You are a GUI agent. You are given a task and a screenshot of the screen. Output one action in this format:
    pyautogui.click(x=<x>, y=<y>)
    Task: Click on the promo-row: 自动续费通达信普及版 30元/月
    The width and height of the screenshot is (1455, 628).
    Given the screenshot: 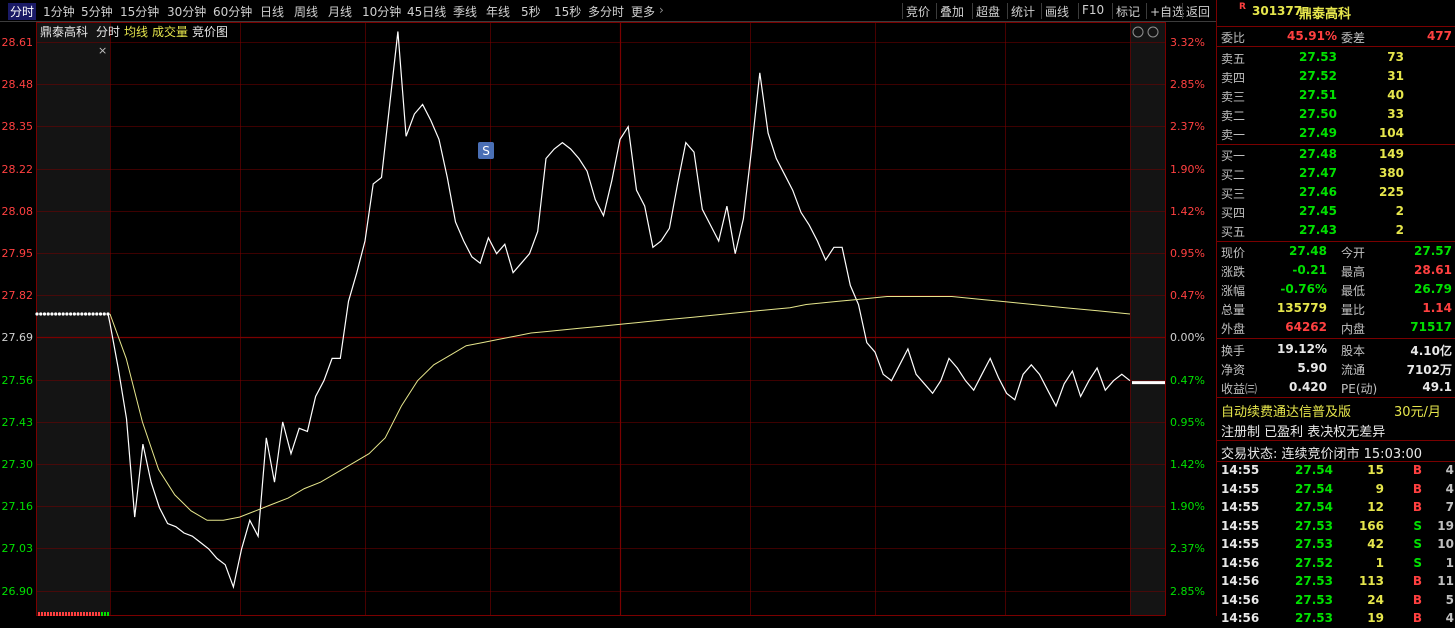 What is the action you would take?
    pyautogui.click(x=1336, y=409)
    